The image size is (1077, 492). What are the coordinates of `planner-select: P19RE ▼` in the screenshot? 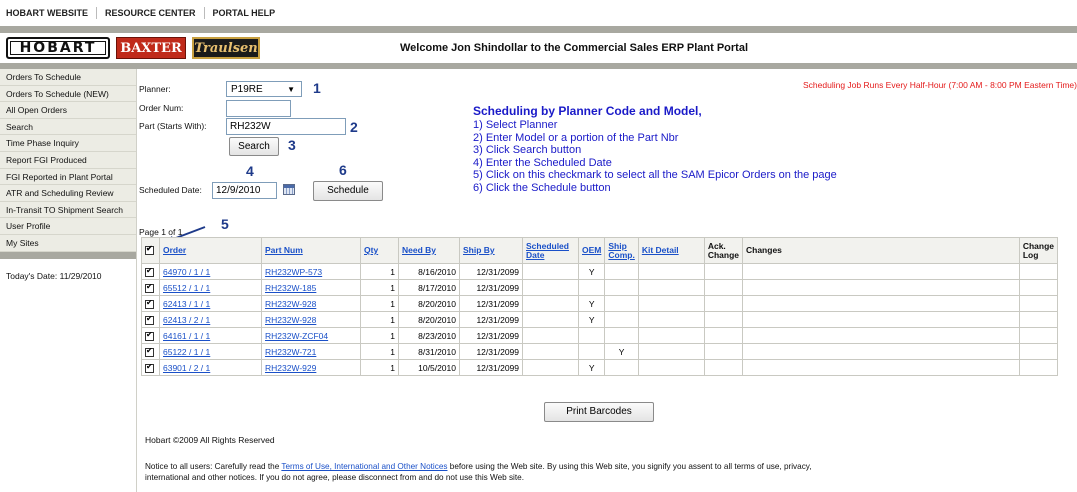 It's located at (264, 89).